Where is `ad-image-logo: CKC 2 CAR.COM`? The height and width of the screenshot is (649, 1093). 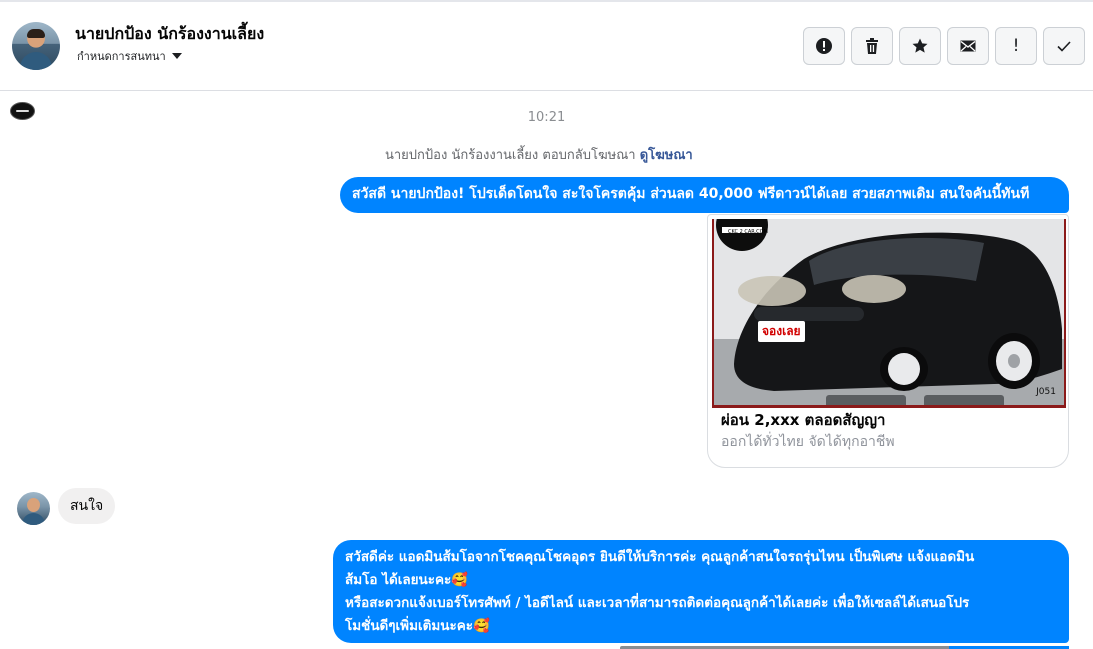 ad-image-logo: CKC 2 CAR.COM is located at coordinates (748, 232).